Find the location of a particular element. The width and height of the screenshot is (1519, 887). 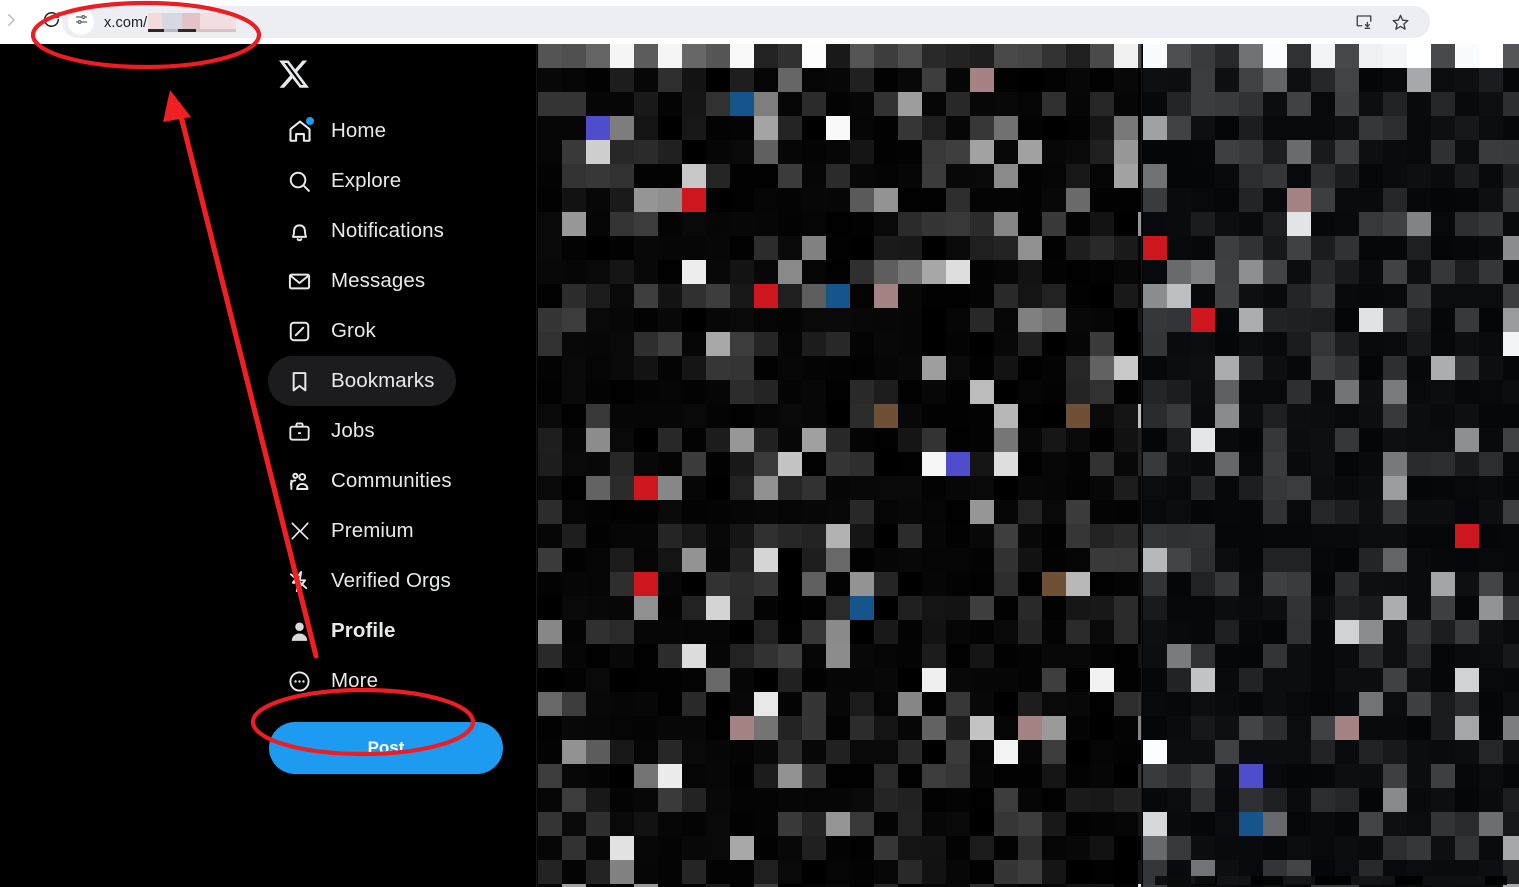

sidebar-item-explore: Explore is located at coordinates (345, 181).